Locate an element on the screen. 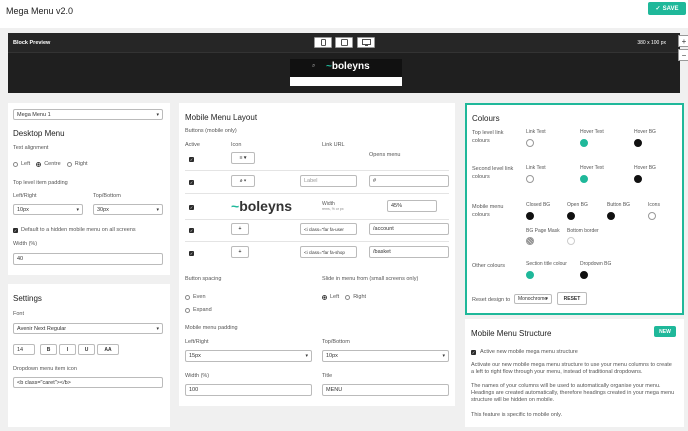 The height and width of the screenshot is (431, 688). section-title-colour-label: Section title colour is located at coordinates (546, 264).